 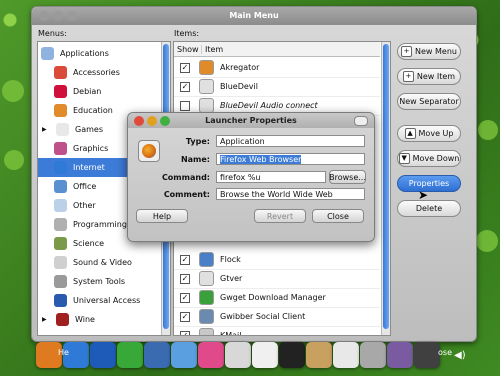 What do you see at coordinates (195, 159) in the screenshot?
I see `name-label: Name:` at bounding box center [195, 159].